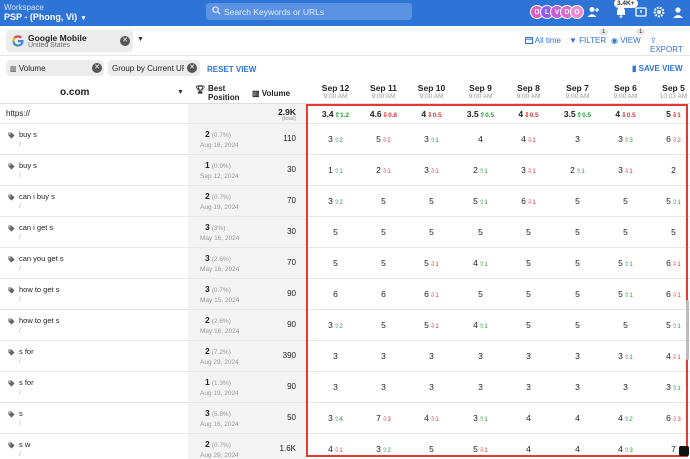  I want to click on rank-cell: 3⇧4, so click(335, 418).